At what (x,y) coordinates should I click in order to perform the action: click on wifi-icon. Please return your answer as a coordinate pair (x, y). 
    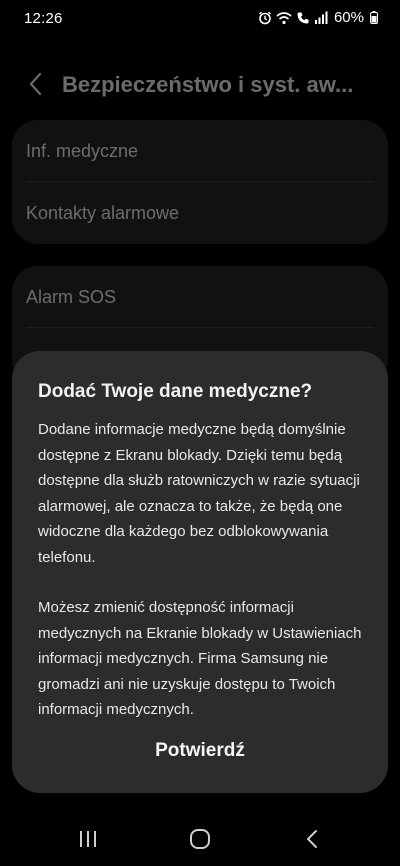
    Looking at the image, I should click on (284, 18).